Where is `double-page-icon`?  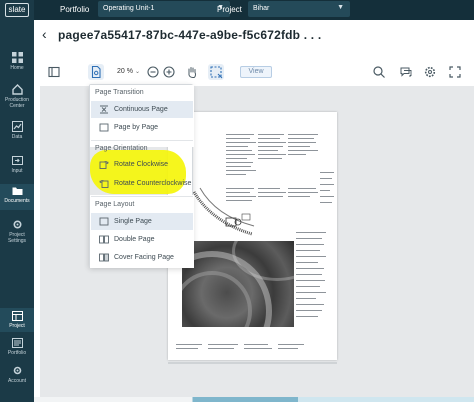 double-page-icon is located at coordinates (104, 239).